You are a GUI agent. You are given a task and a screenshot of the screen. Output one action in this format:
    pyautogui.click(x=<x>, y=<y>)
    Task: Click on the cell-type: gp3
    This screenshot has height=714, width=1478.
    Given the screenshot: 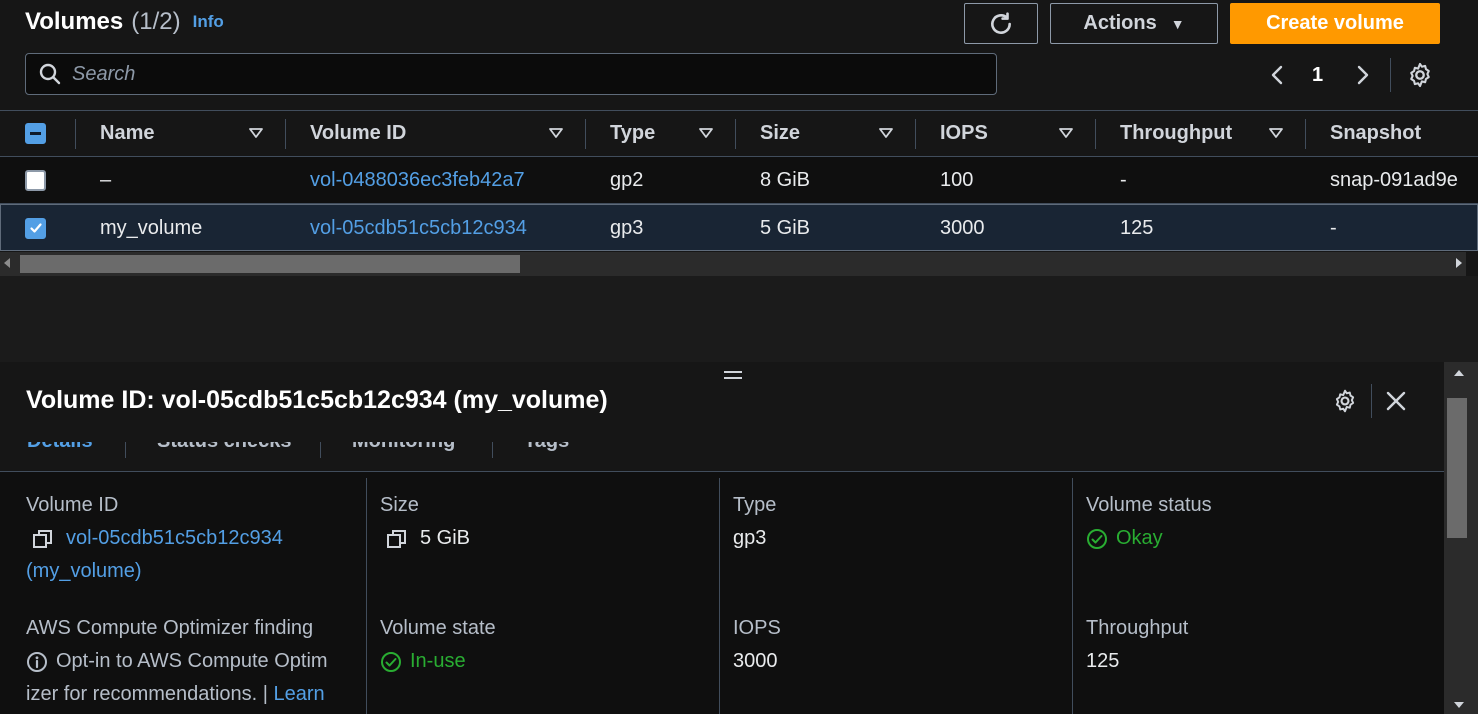 What is the action you would take?
    pyautogui.click(x=627, y=227)
    